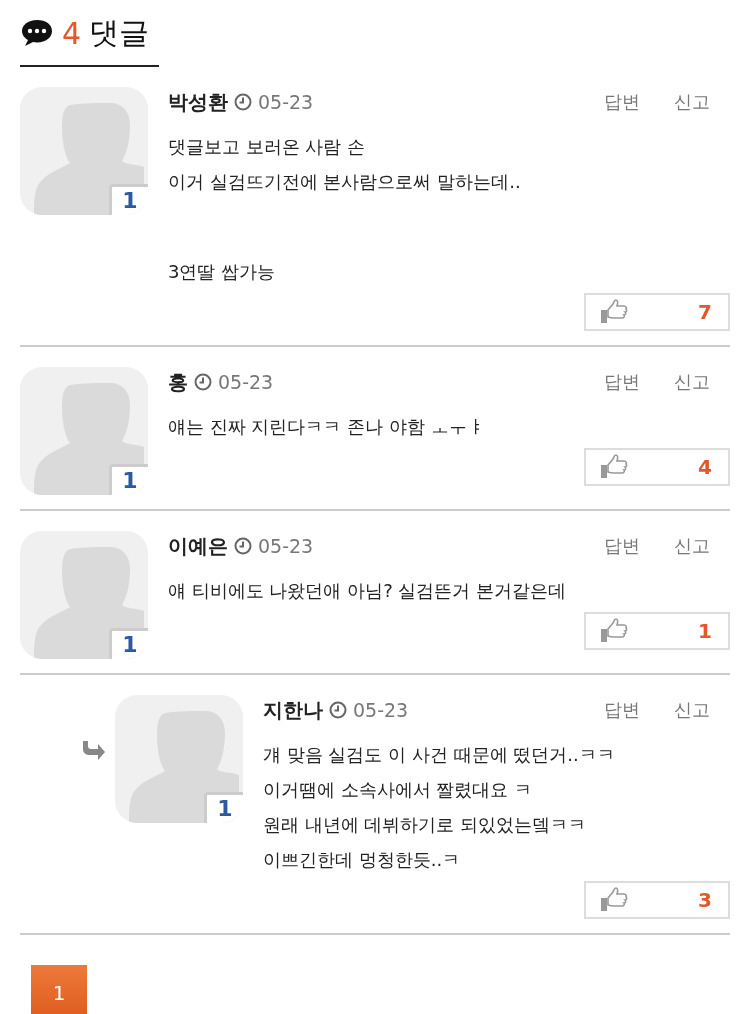  I want to click on comment-text: 이거땜에 소속사에서 짤렸대요 ㅋ, so click(398, 790).